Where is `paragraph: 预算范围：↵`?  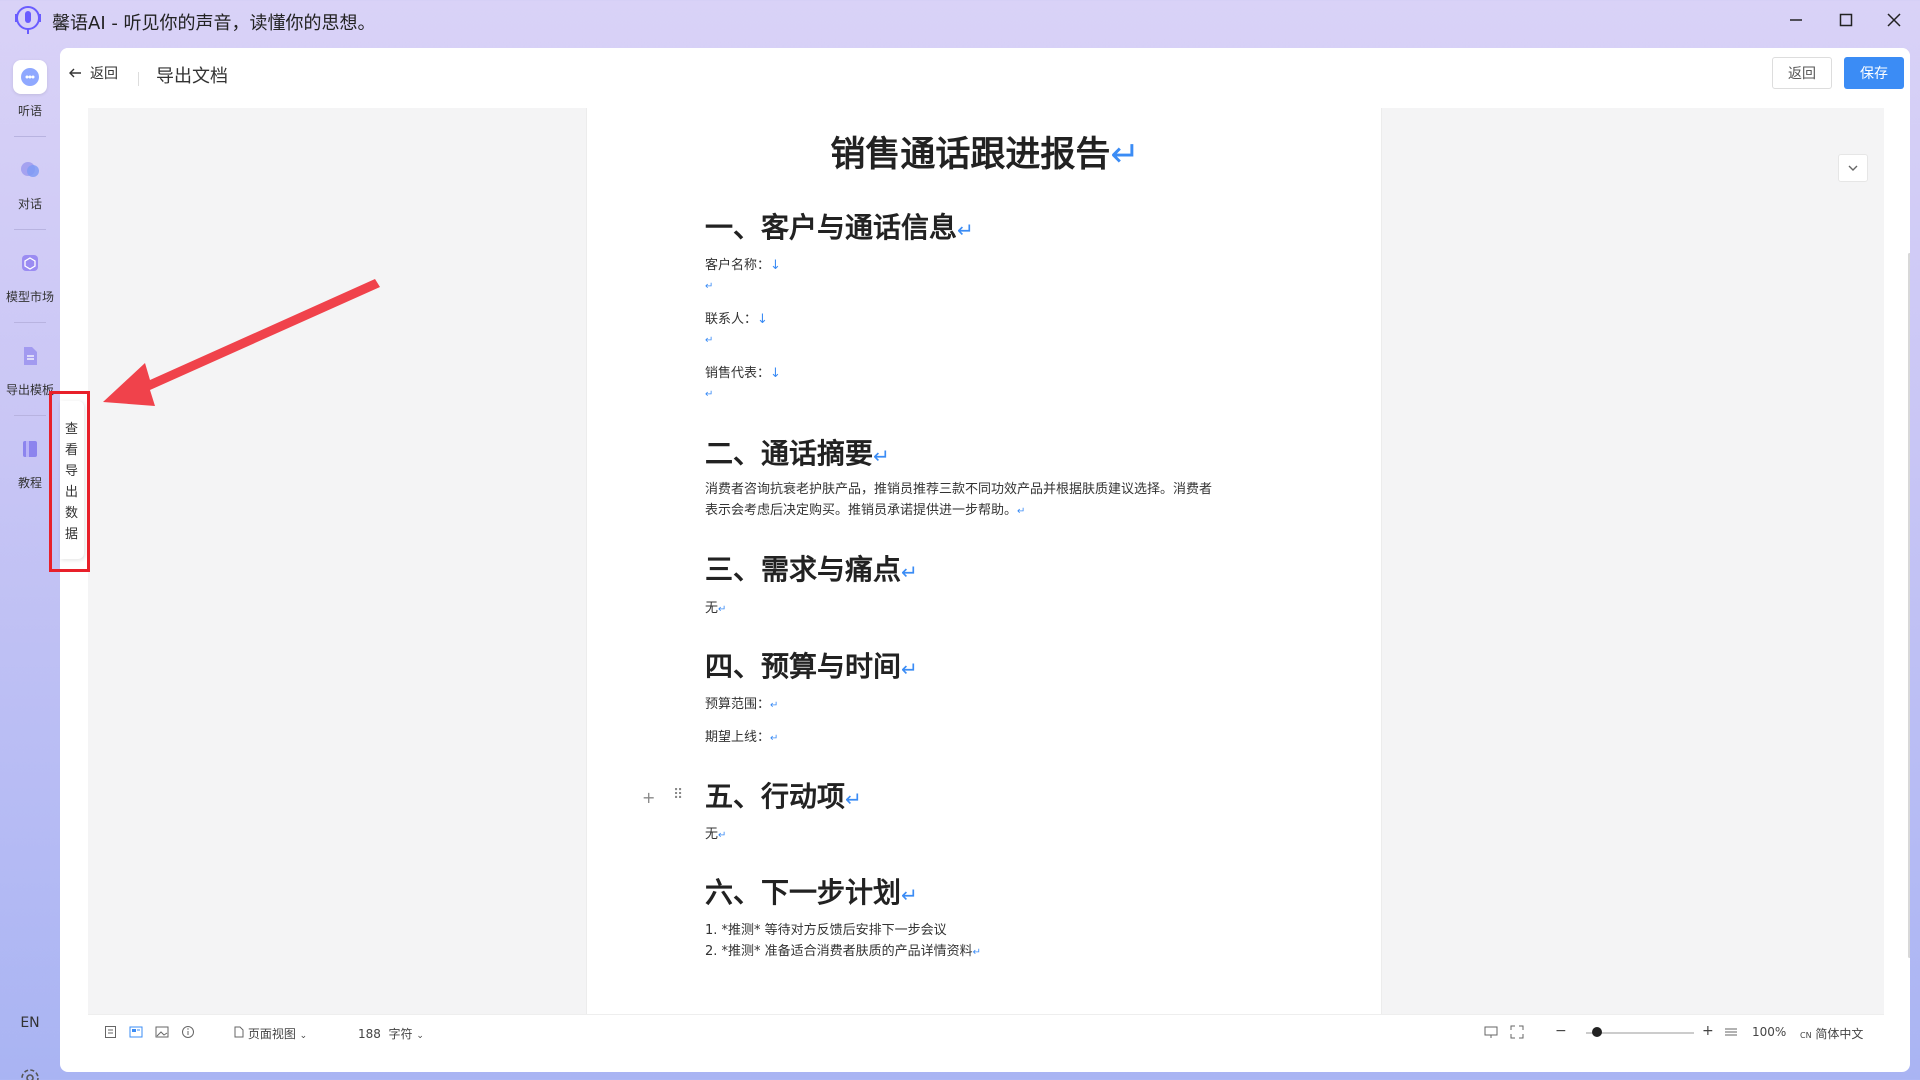
paragraph: 预算范围：↵ is located at coordinates (741, 705).